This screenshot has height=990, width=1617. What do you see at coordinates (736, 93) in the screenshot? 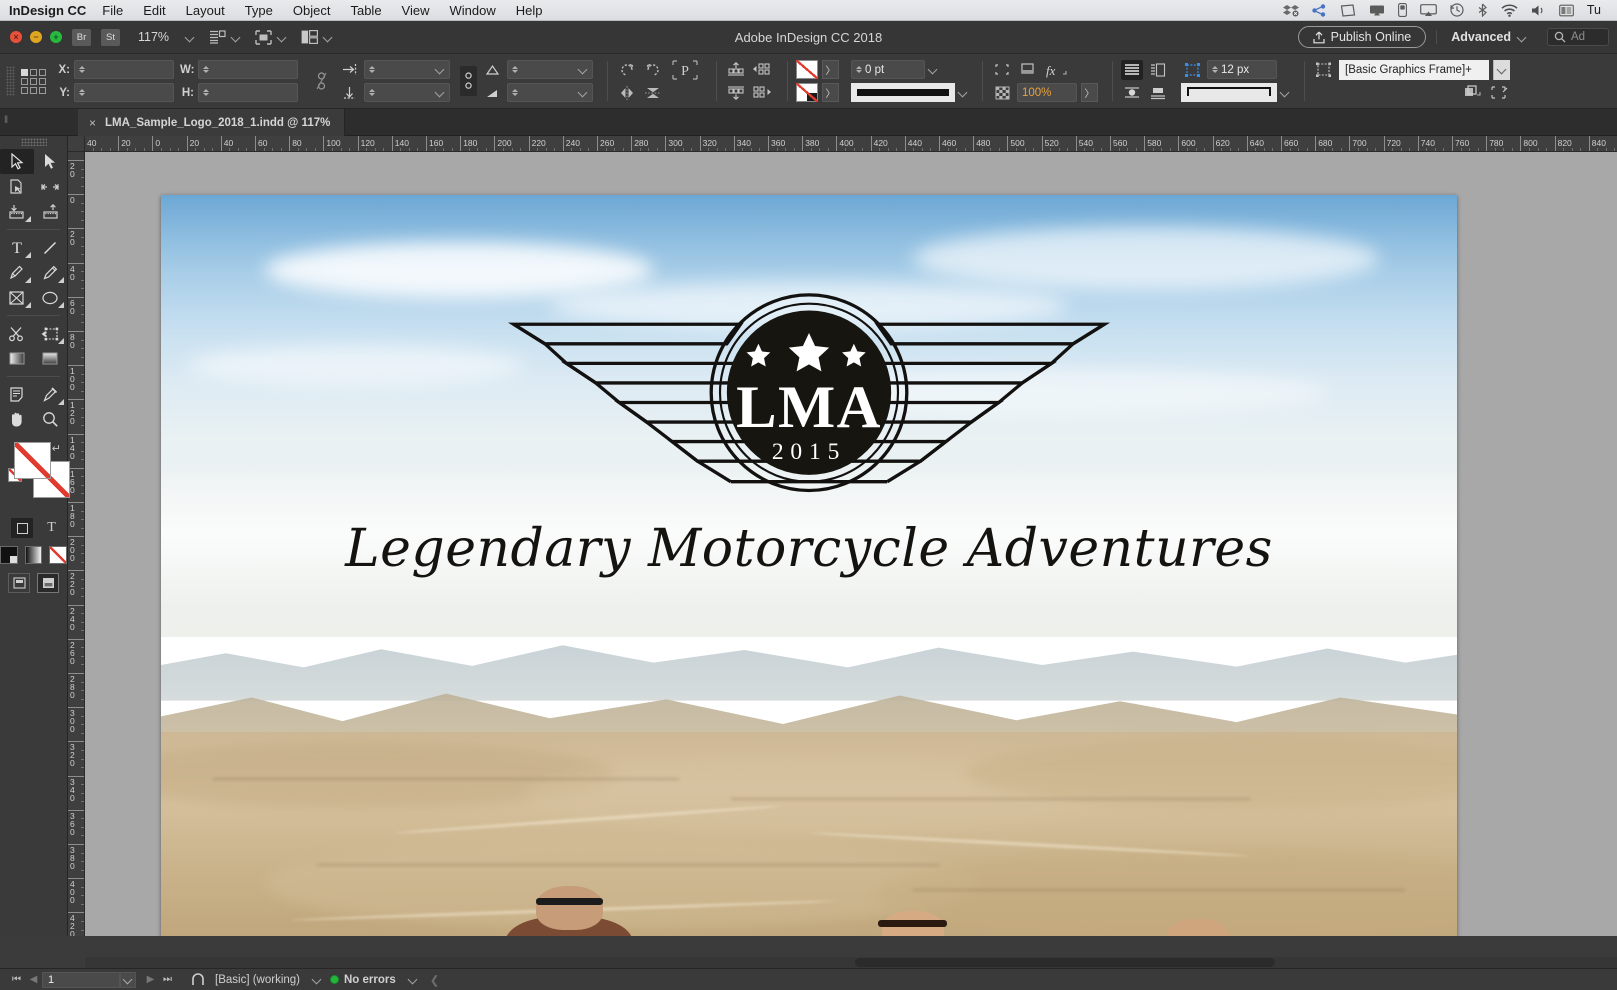
I see `align-bottom-icon` at bounding box center [736, 93].